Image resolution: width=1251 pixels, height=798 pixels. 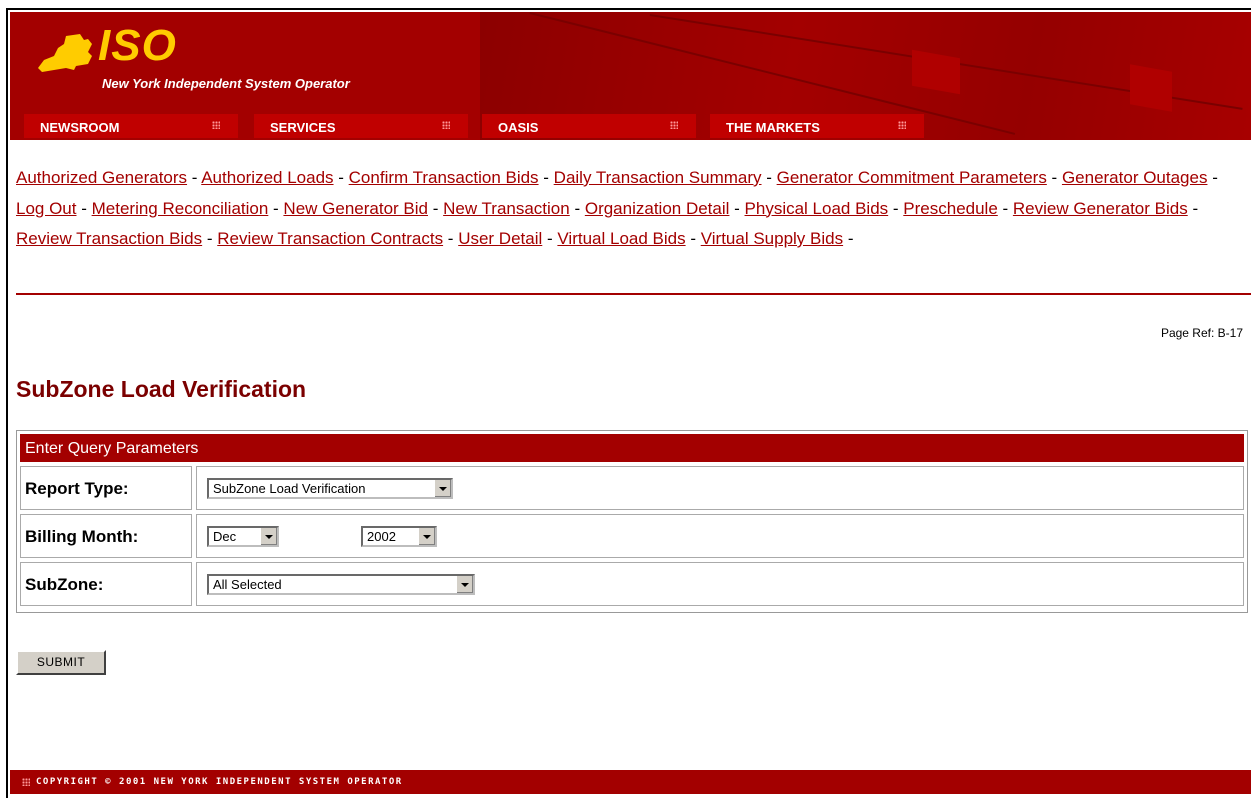 What do you see at coordinates (101, 177) in the screenshot?
I see `nav-link-authorized-generators: Authorized Generators` at bounding box center [101, 177].